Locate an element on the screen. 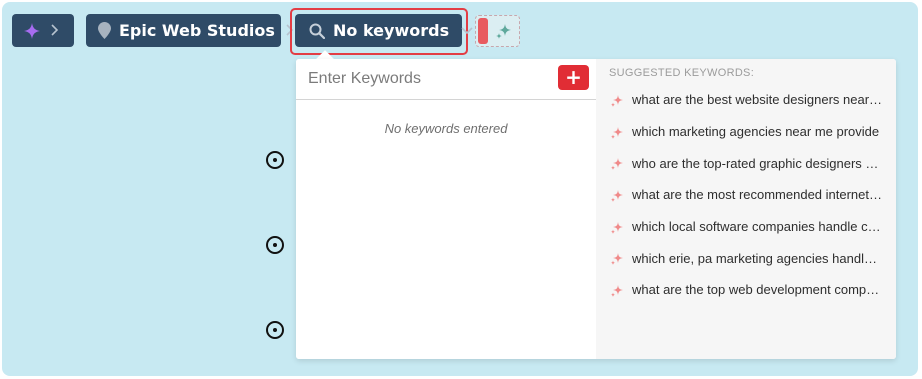 This screenshot has width=922, height=379. suggested-keywords-heading: SUGGESTED KEYWORDS: is located at coordinates (682, 73).